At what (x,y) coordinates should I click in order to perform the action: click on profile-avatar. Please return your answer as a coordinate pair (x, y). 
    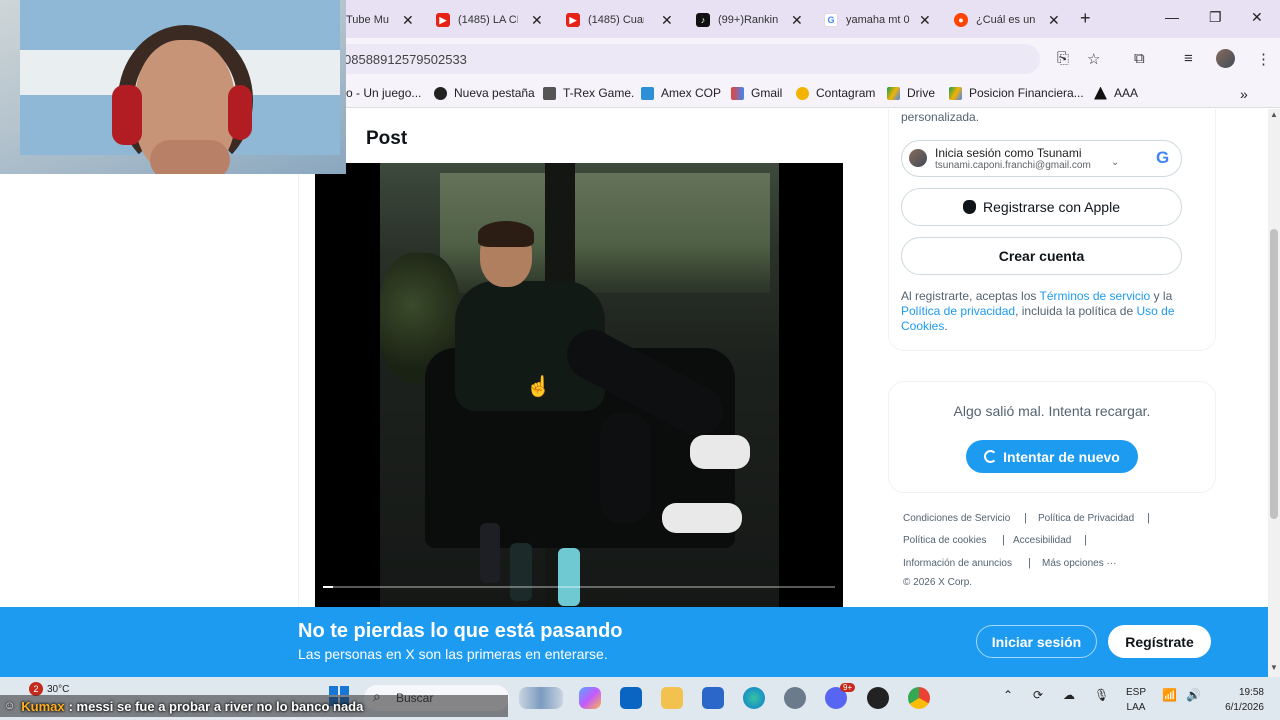
    Looking at the image, I should click on (1225, 58).